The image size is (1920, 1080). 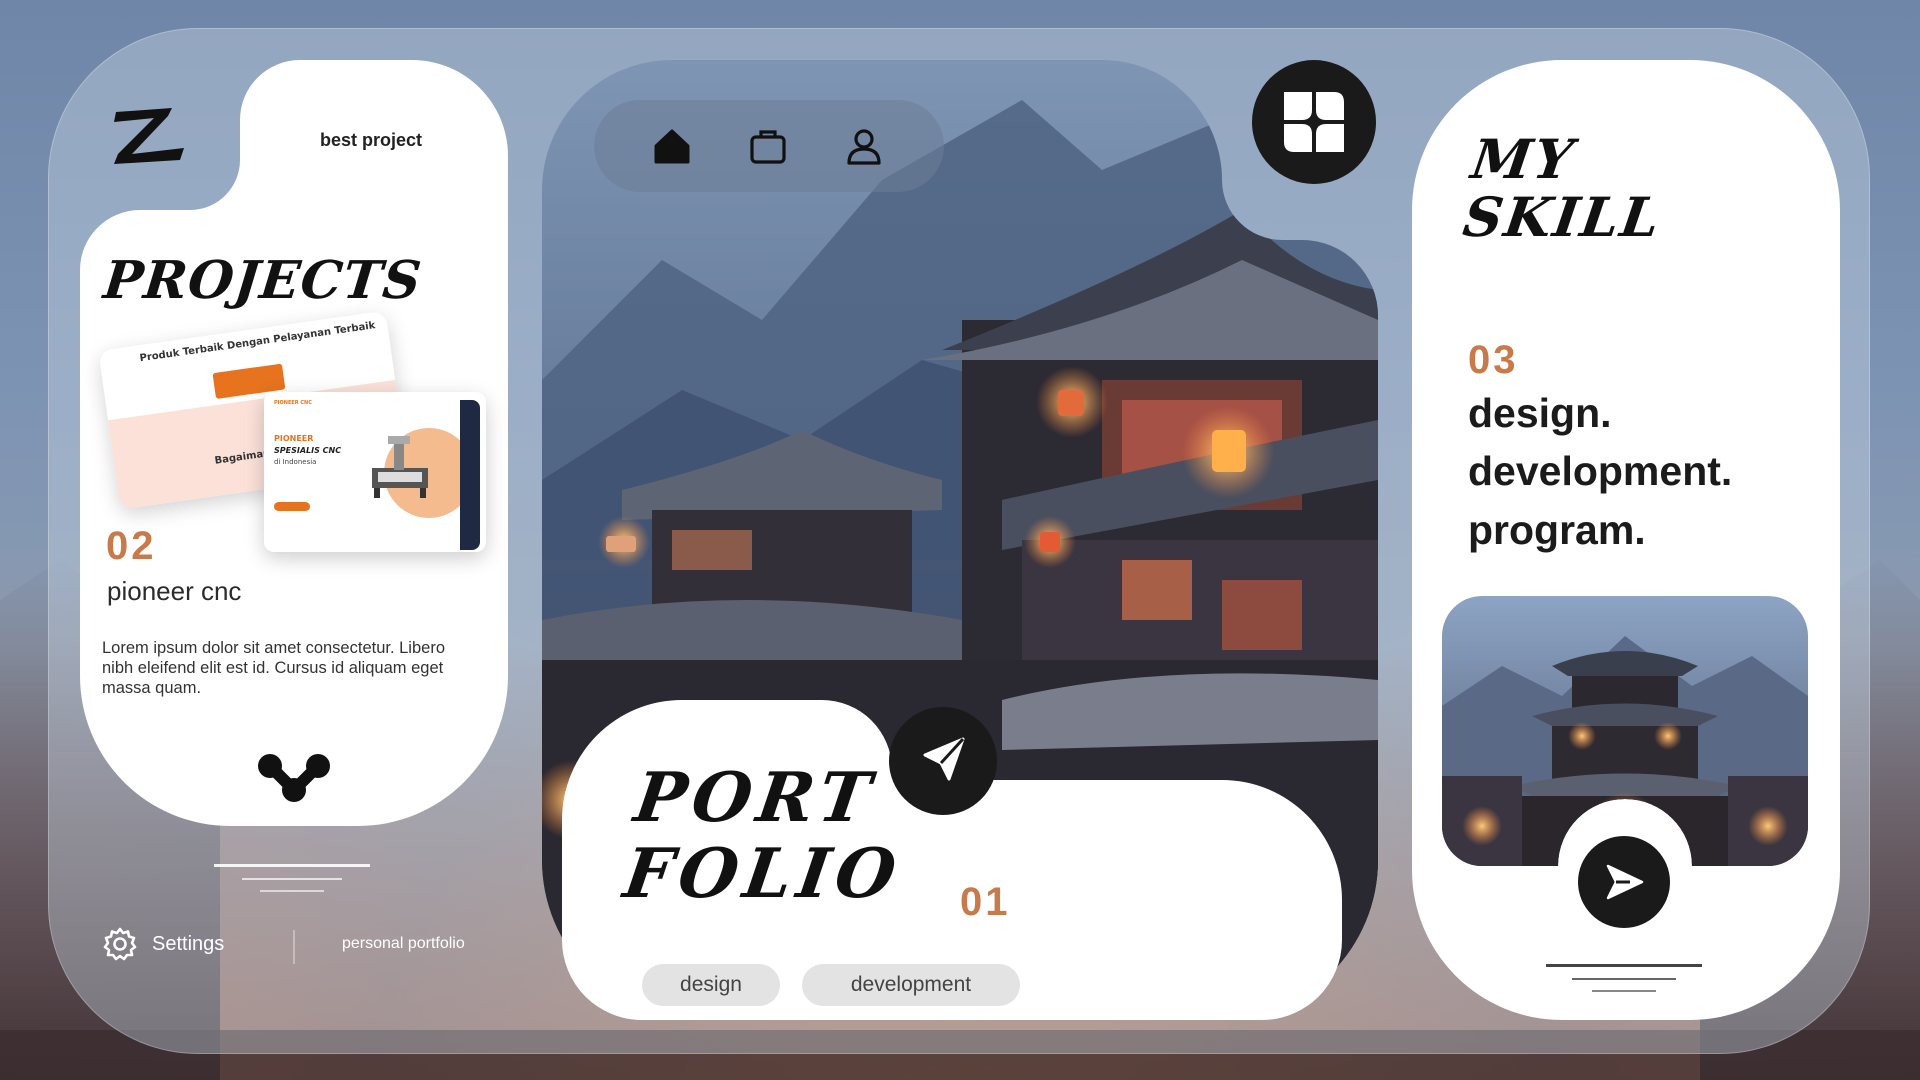 I want to click on send-arrow-icon, so click(x=1625, y=882).